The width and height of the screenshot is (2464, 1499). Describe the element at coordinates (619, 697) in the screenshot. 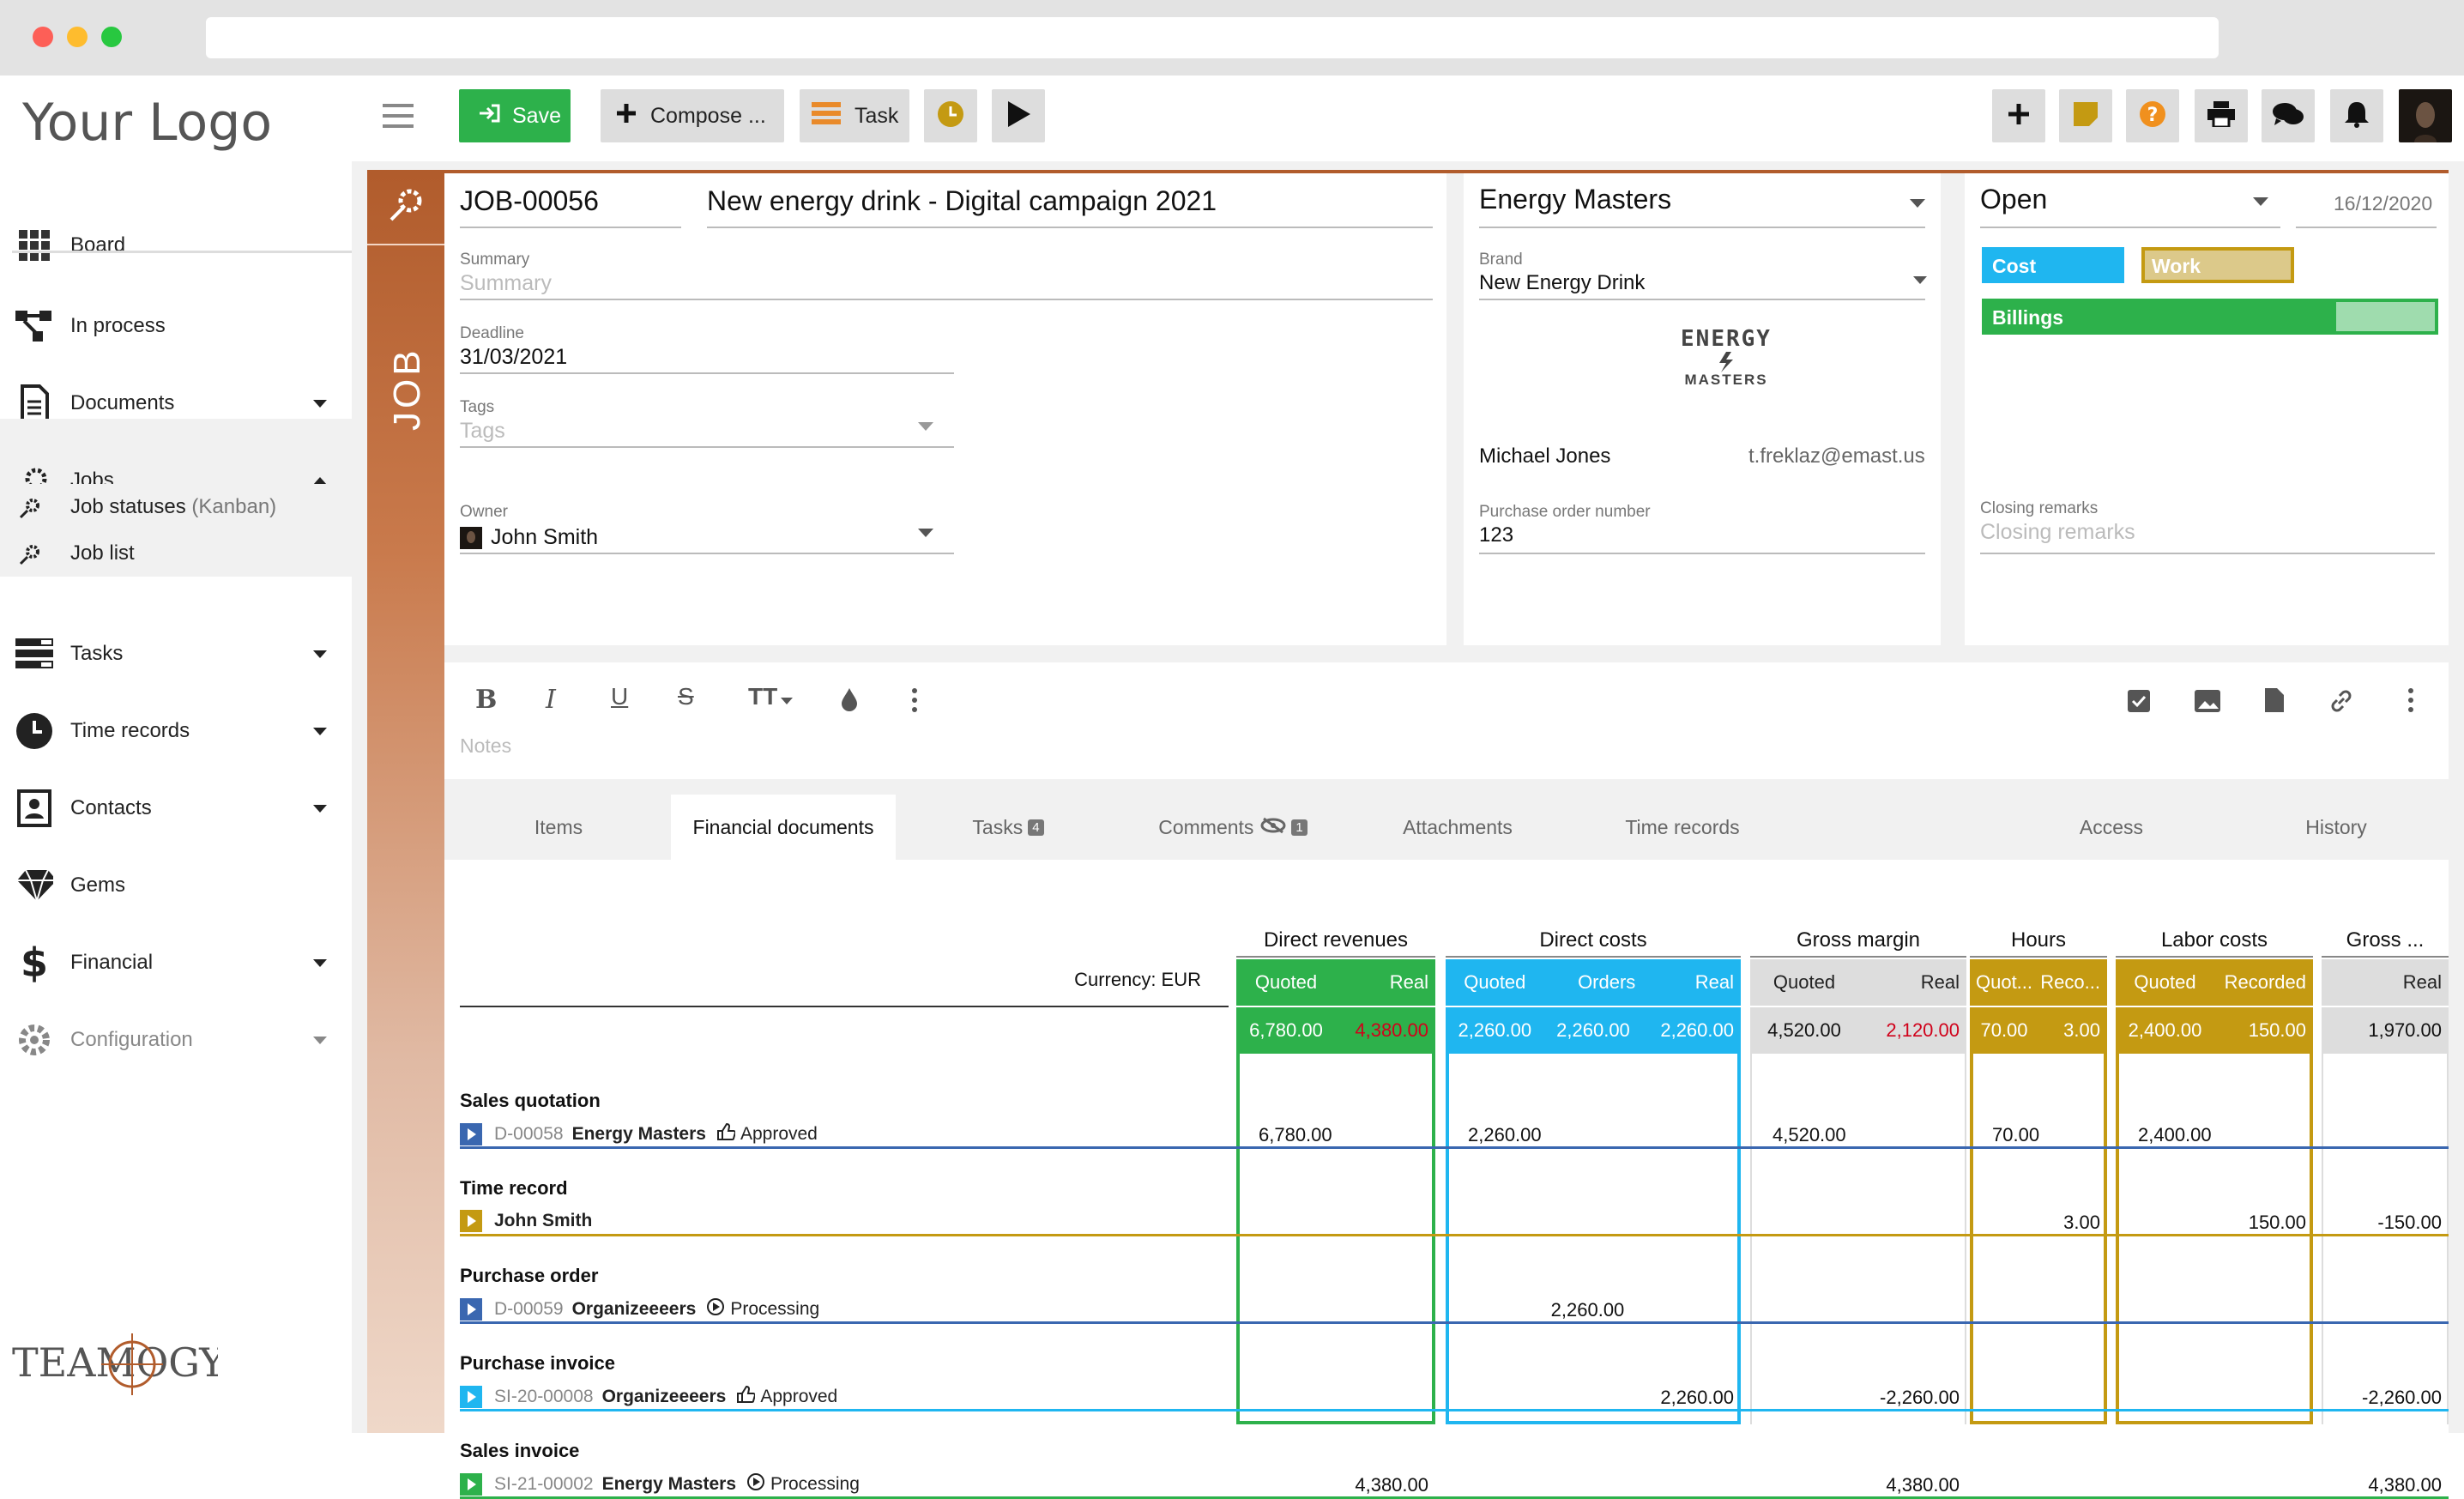

I see `underline-button: U` at that location.